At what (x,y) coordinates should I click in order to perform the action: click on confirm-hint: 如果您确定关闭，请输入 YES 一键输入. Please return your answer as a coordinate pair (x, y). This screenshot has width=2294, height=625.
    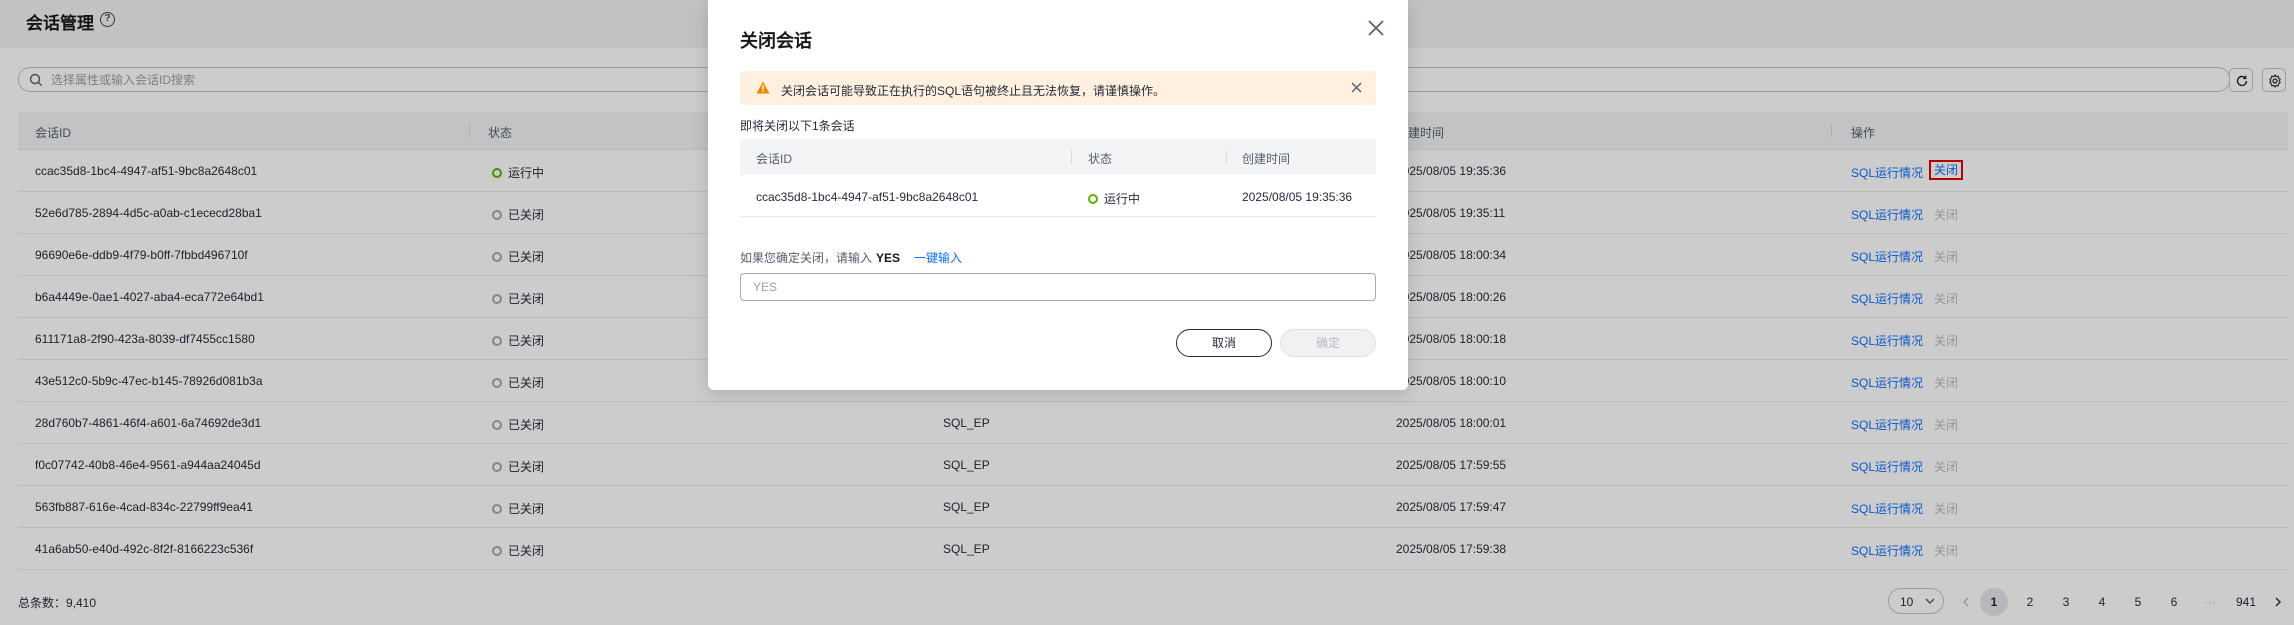
    Looking at the image, I should click on (851, 257).